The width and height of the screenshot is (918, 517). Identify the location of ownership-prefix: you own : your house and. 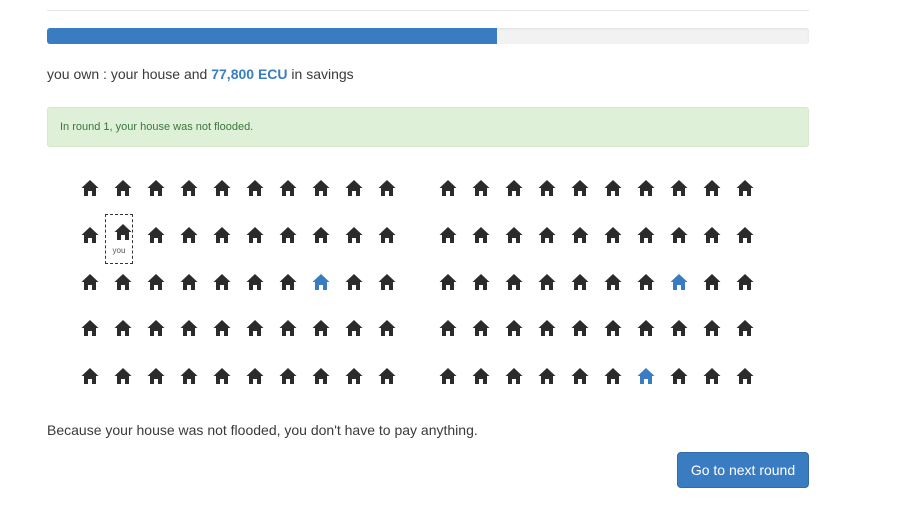
(129, 74).